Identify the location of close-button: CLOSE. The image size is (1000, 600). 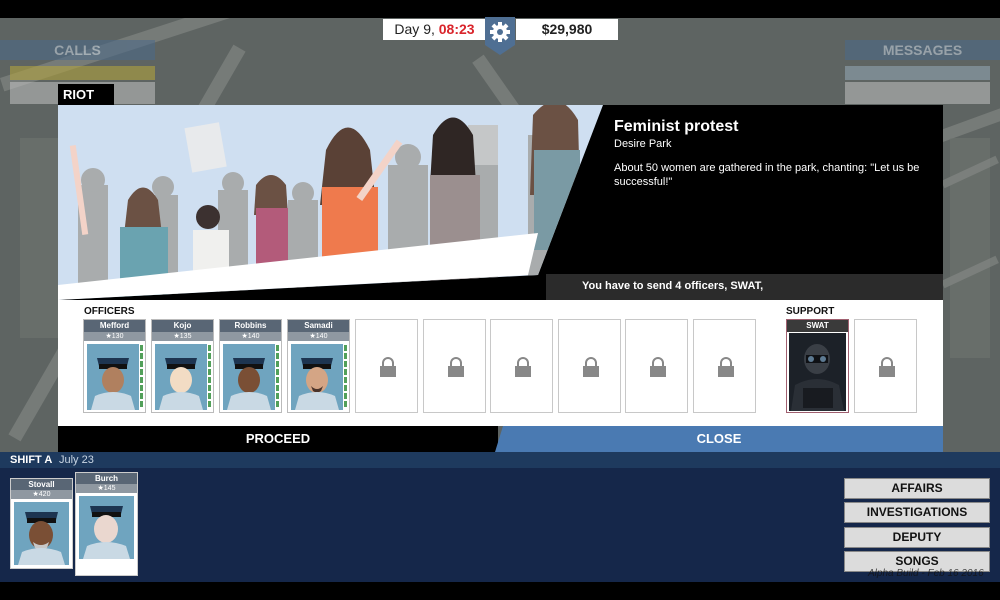
(719, 439).